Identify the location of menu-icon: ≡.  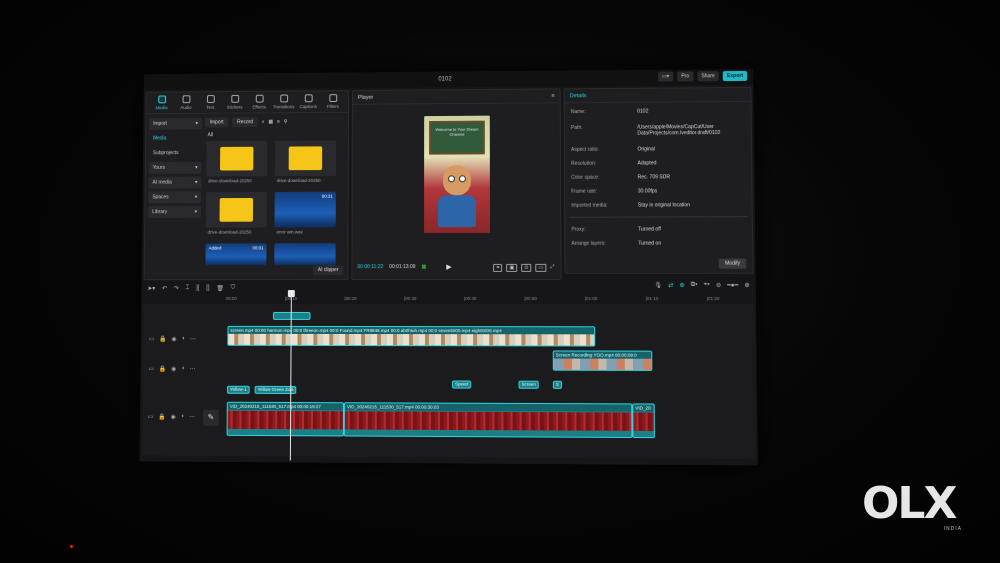
(552, 96).